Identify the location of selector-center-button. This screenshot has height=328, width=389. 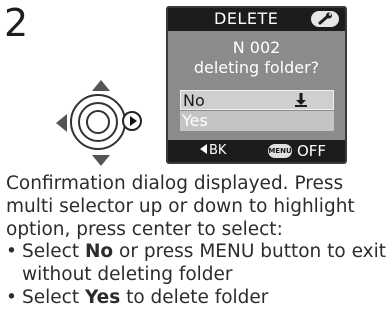
(98, 122).